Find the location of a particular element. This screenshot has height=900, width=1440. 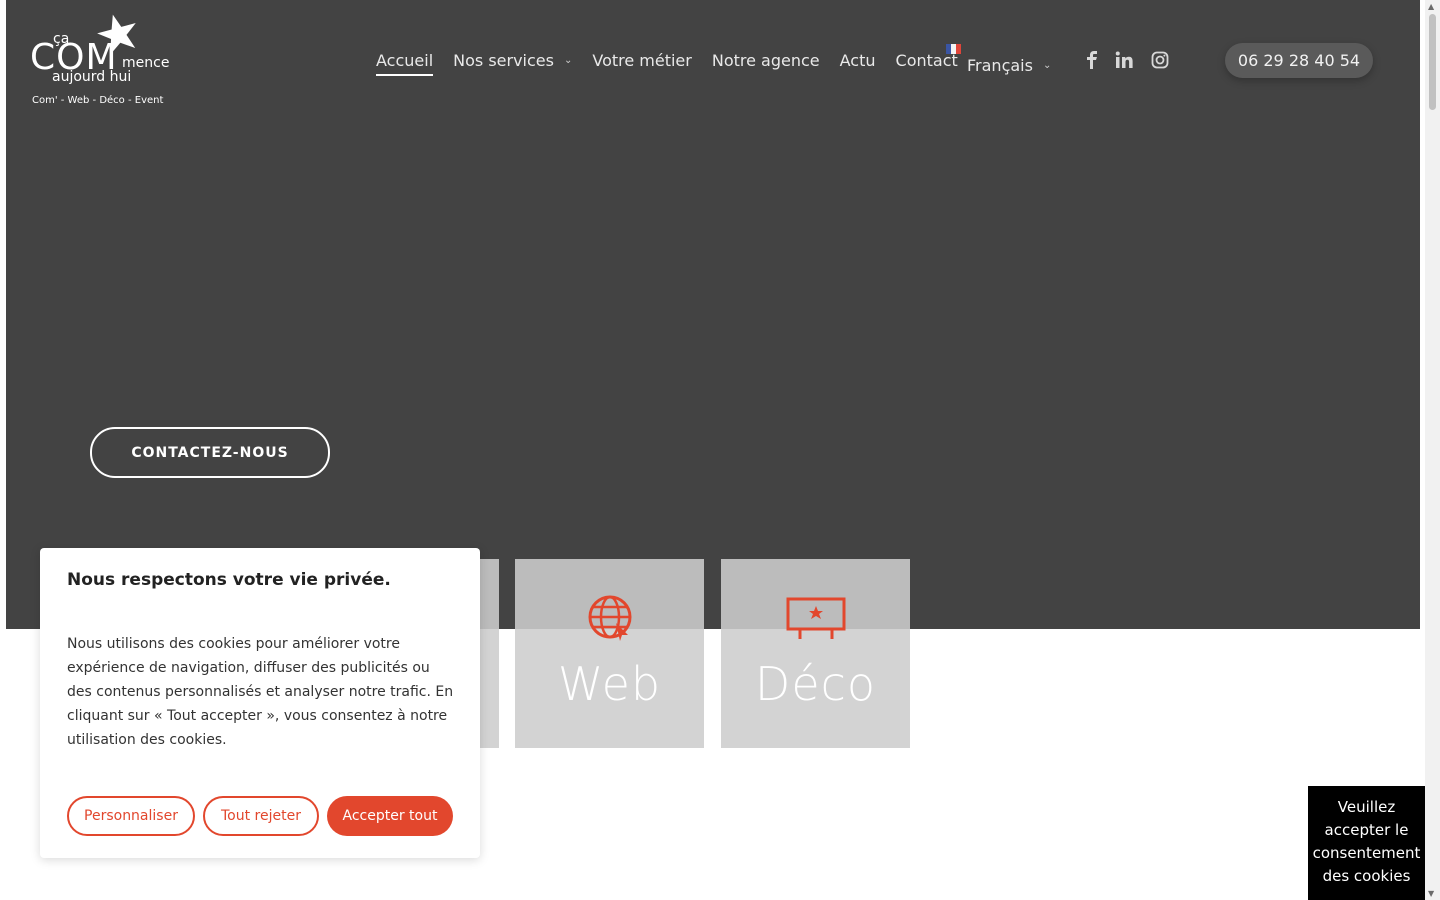

nav-label: Accueil is located at coordinates (405, 60).